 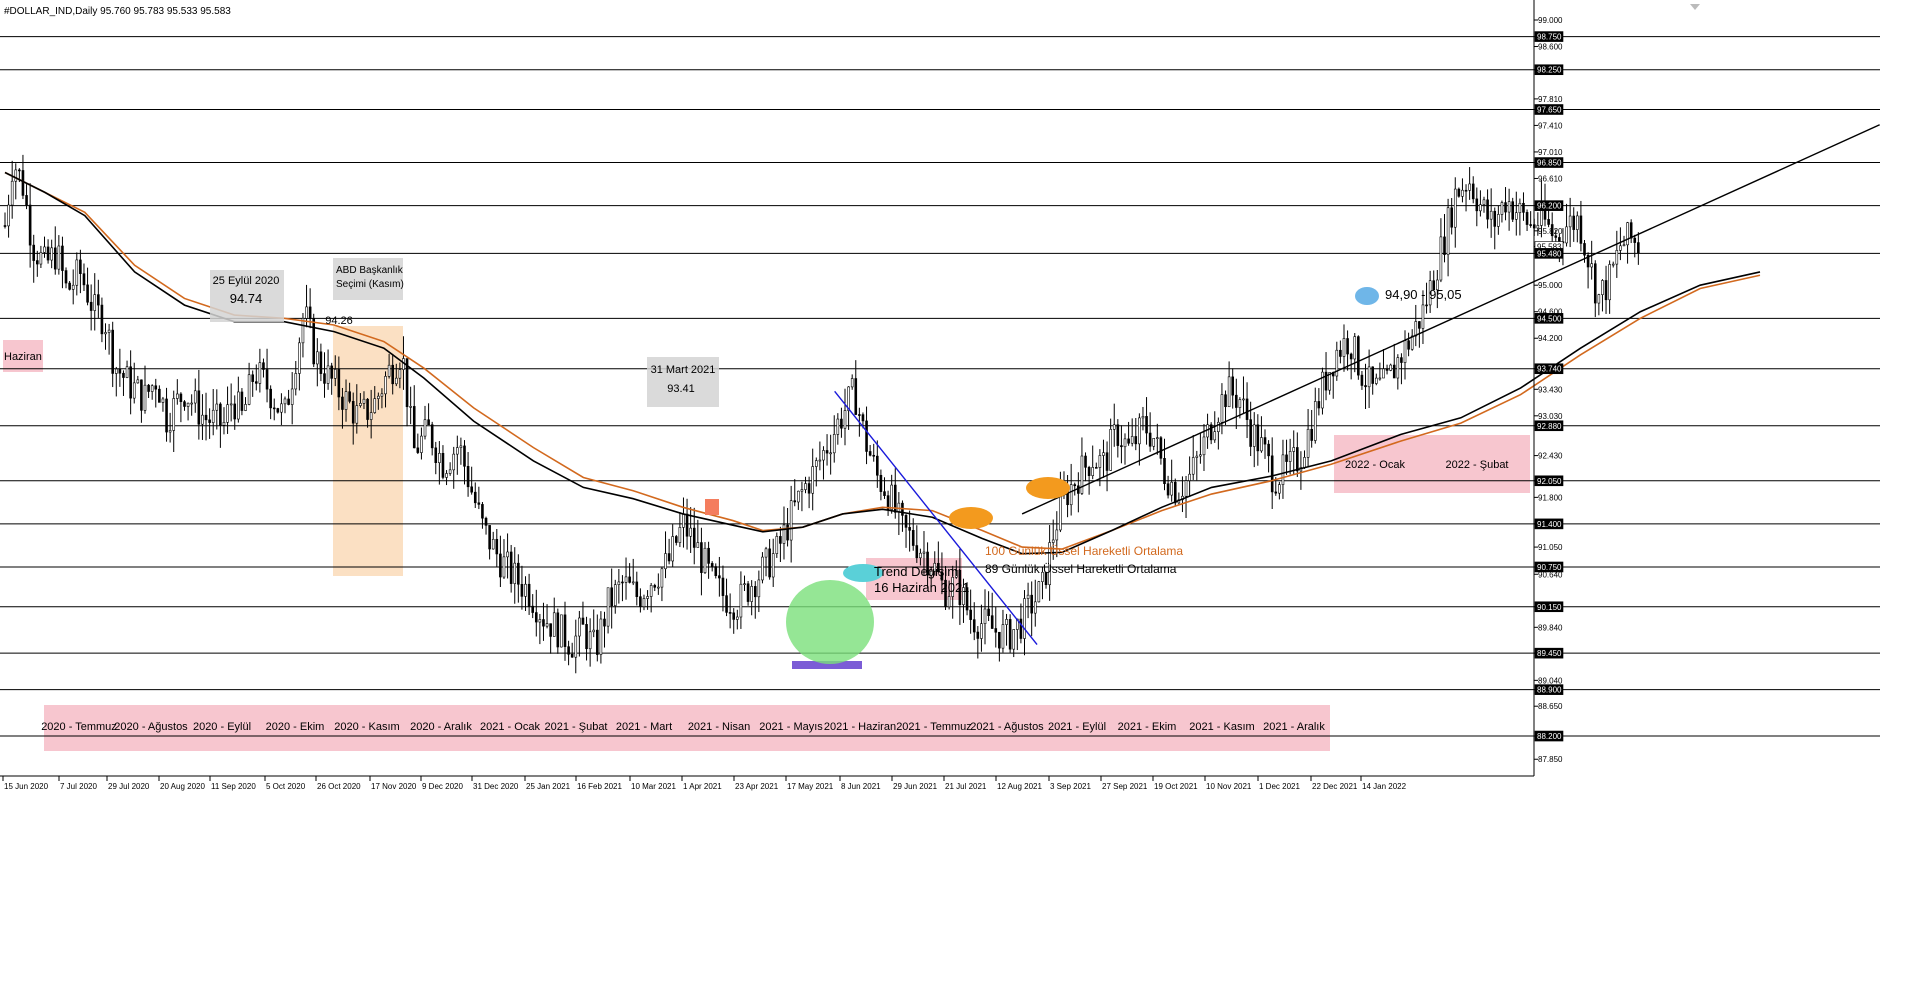 I want to click on level-price-text: 92.880, so click(x=1549, y=426).